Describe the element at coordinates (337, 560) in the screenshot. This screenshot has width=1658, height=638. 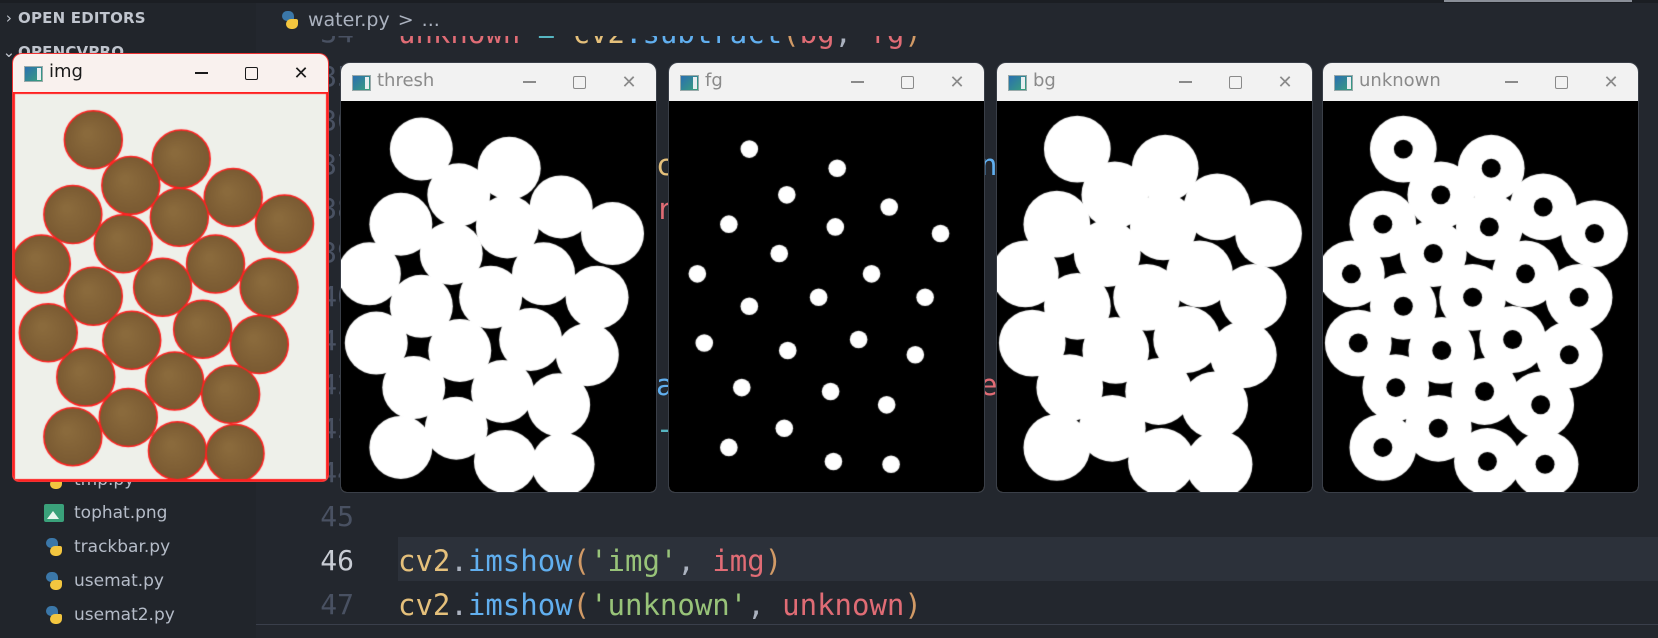
I see `line-number: 46` at that location.